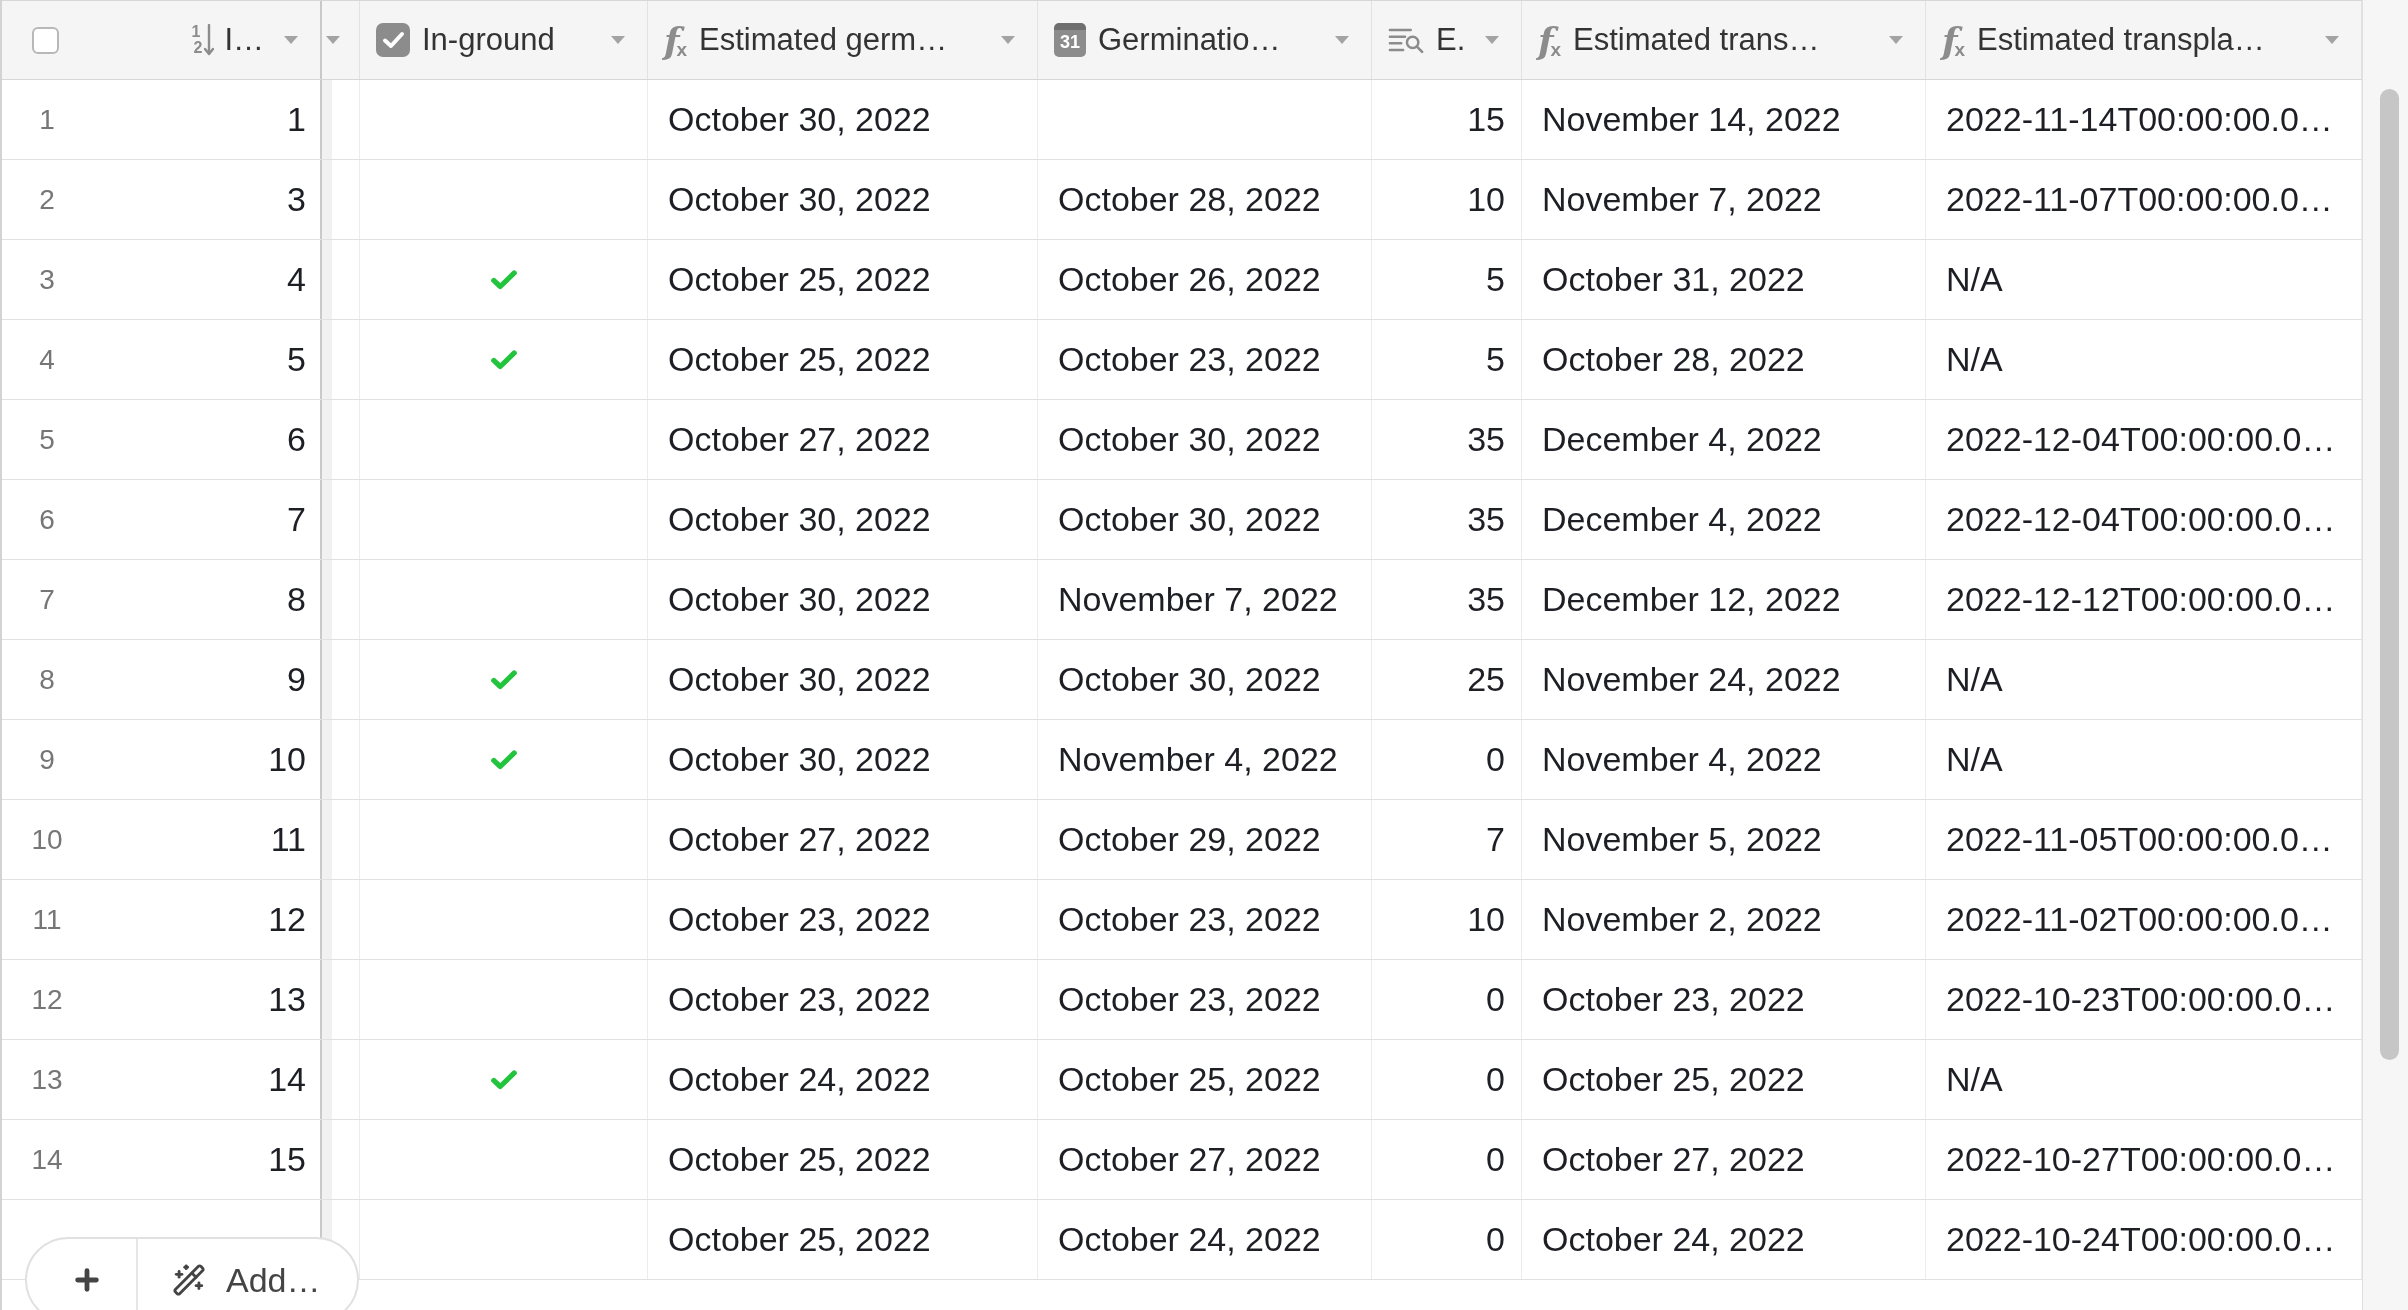 This screenshot has width=2408, height=1310. I want to click on table-cell-text: December 4, 2022, so click(1682, 439).